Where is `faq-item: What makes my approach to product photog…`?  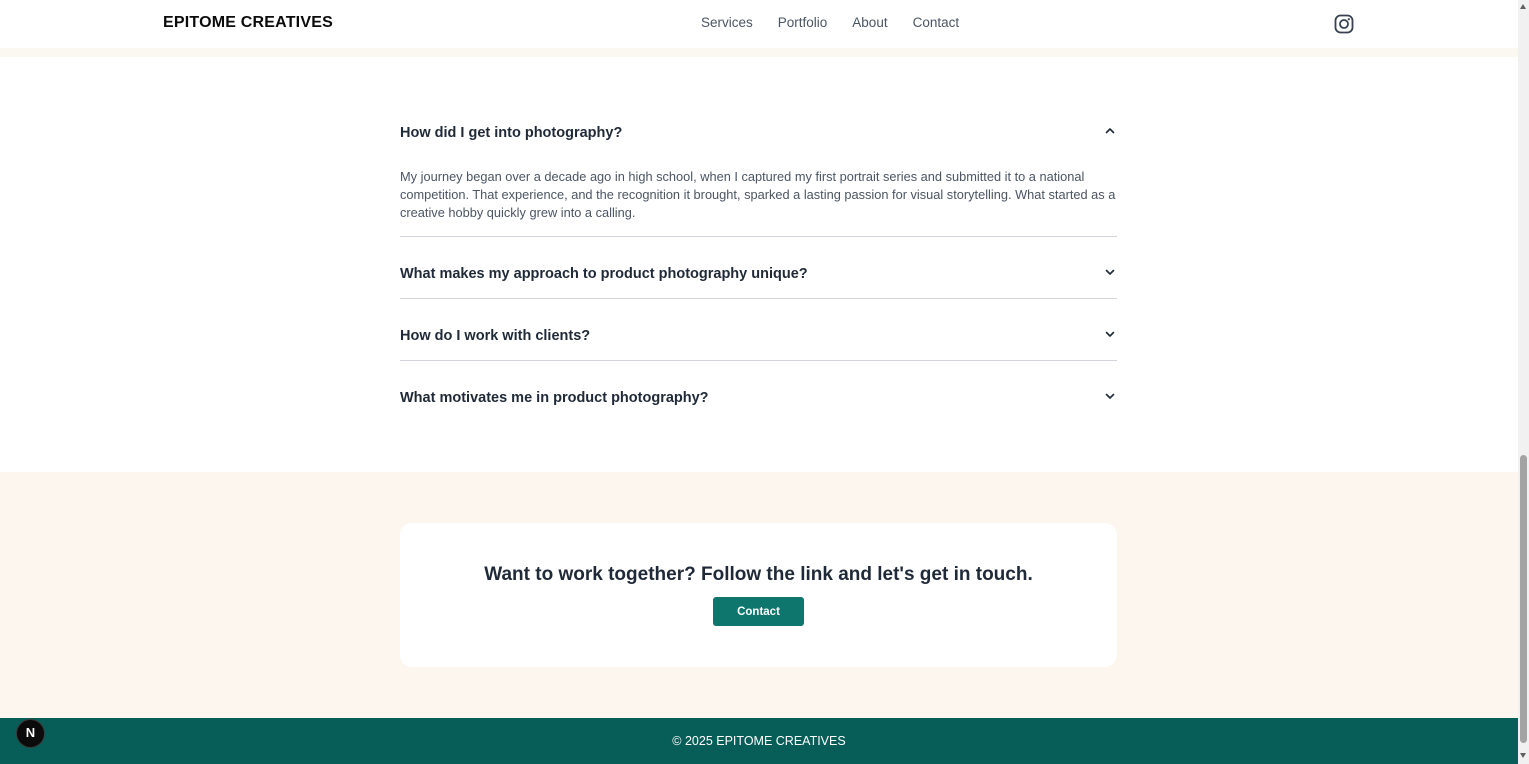
faq-item: What makes my approach to product photog… is located at coordinates (758, 268).